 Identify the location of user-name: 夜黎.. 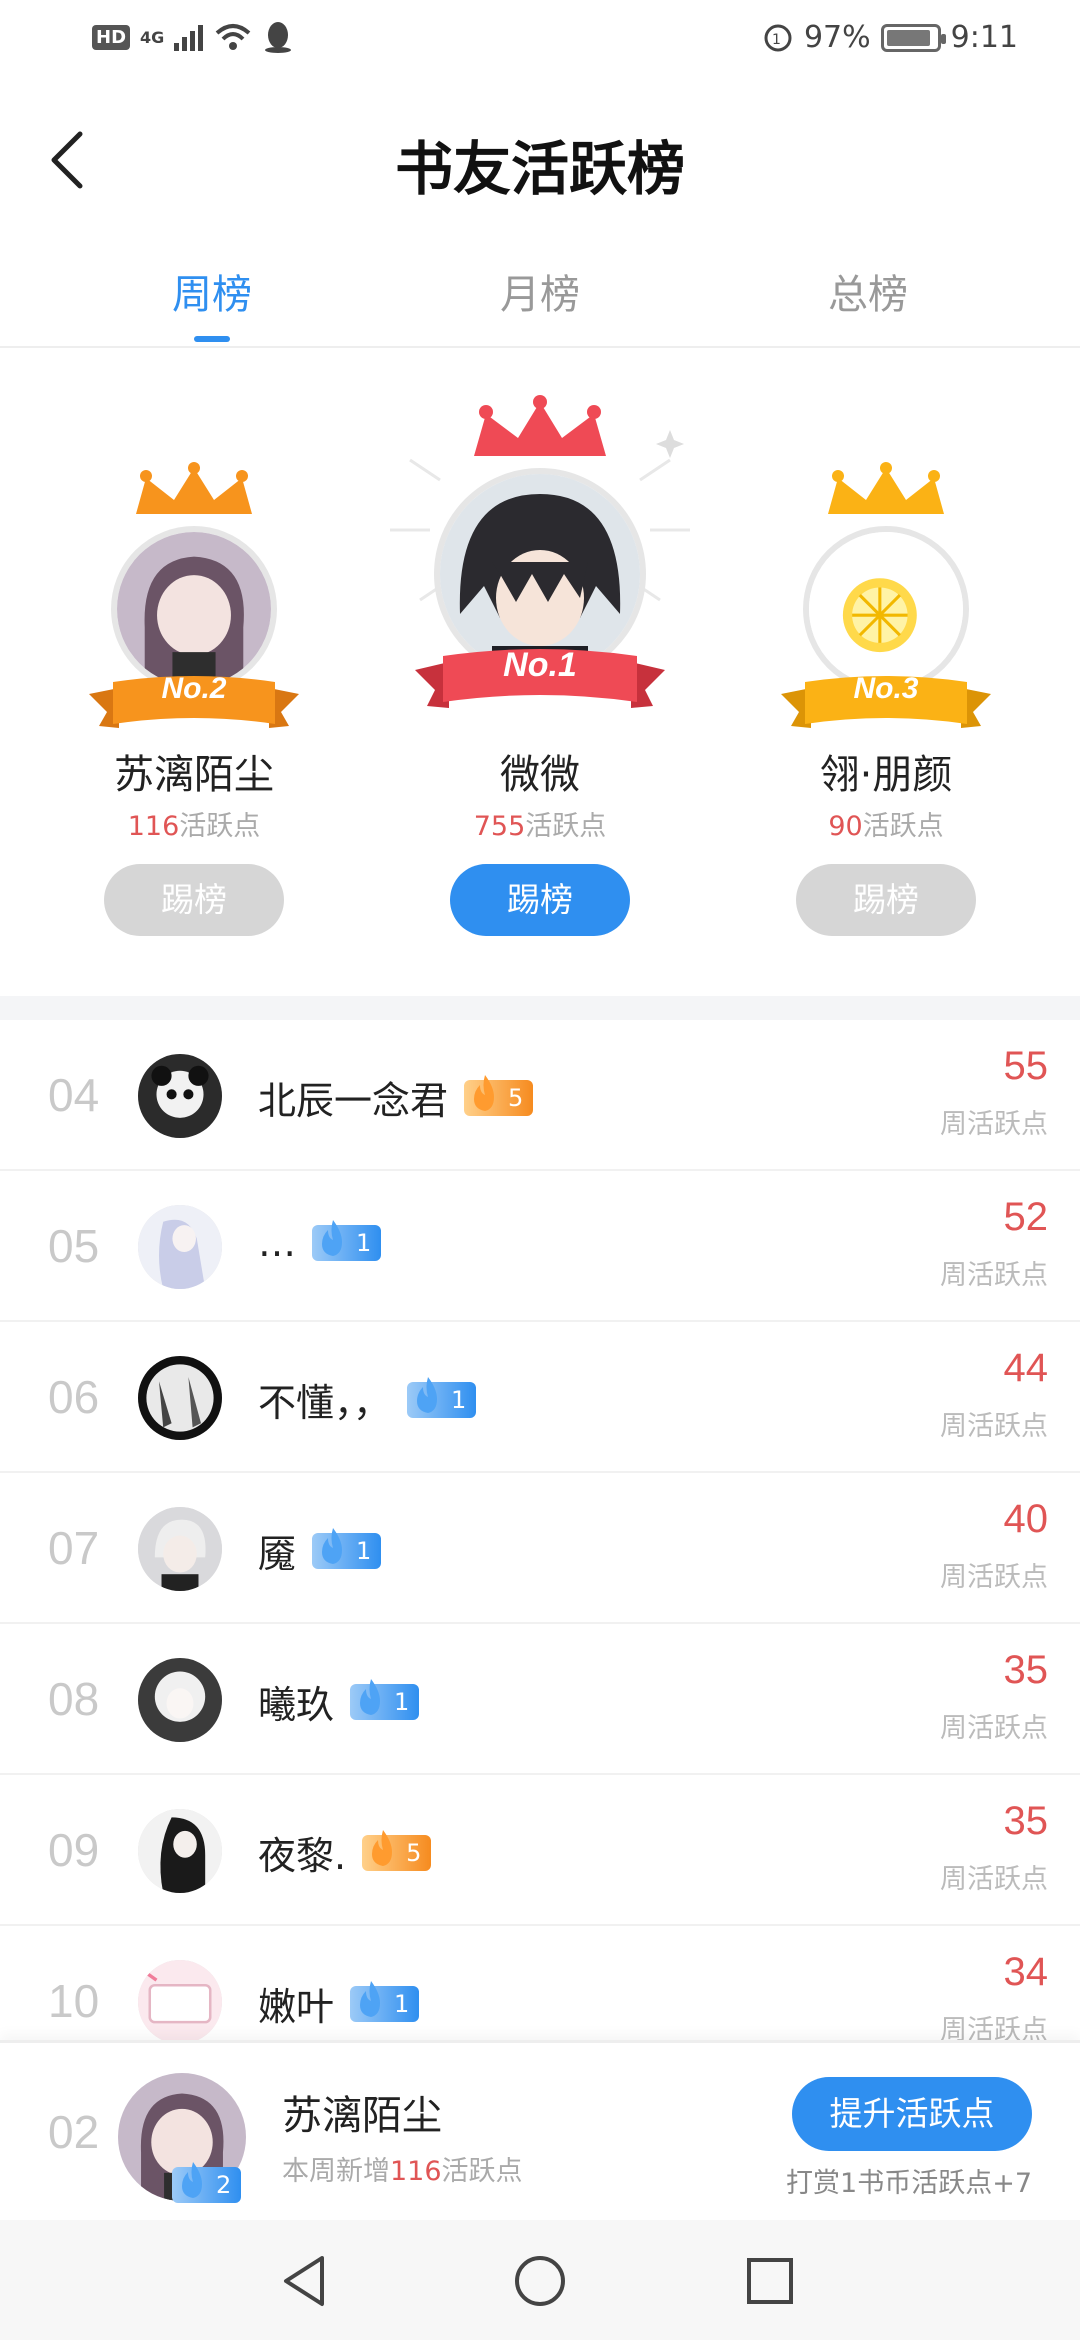
(302, 1856).